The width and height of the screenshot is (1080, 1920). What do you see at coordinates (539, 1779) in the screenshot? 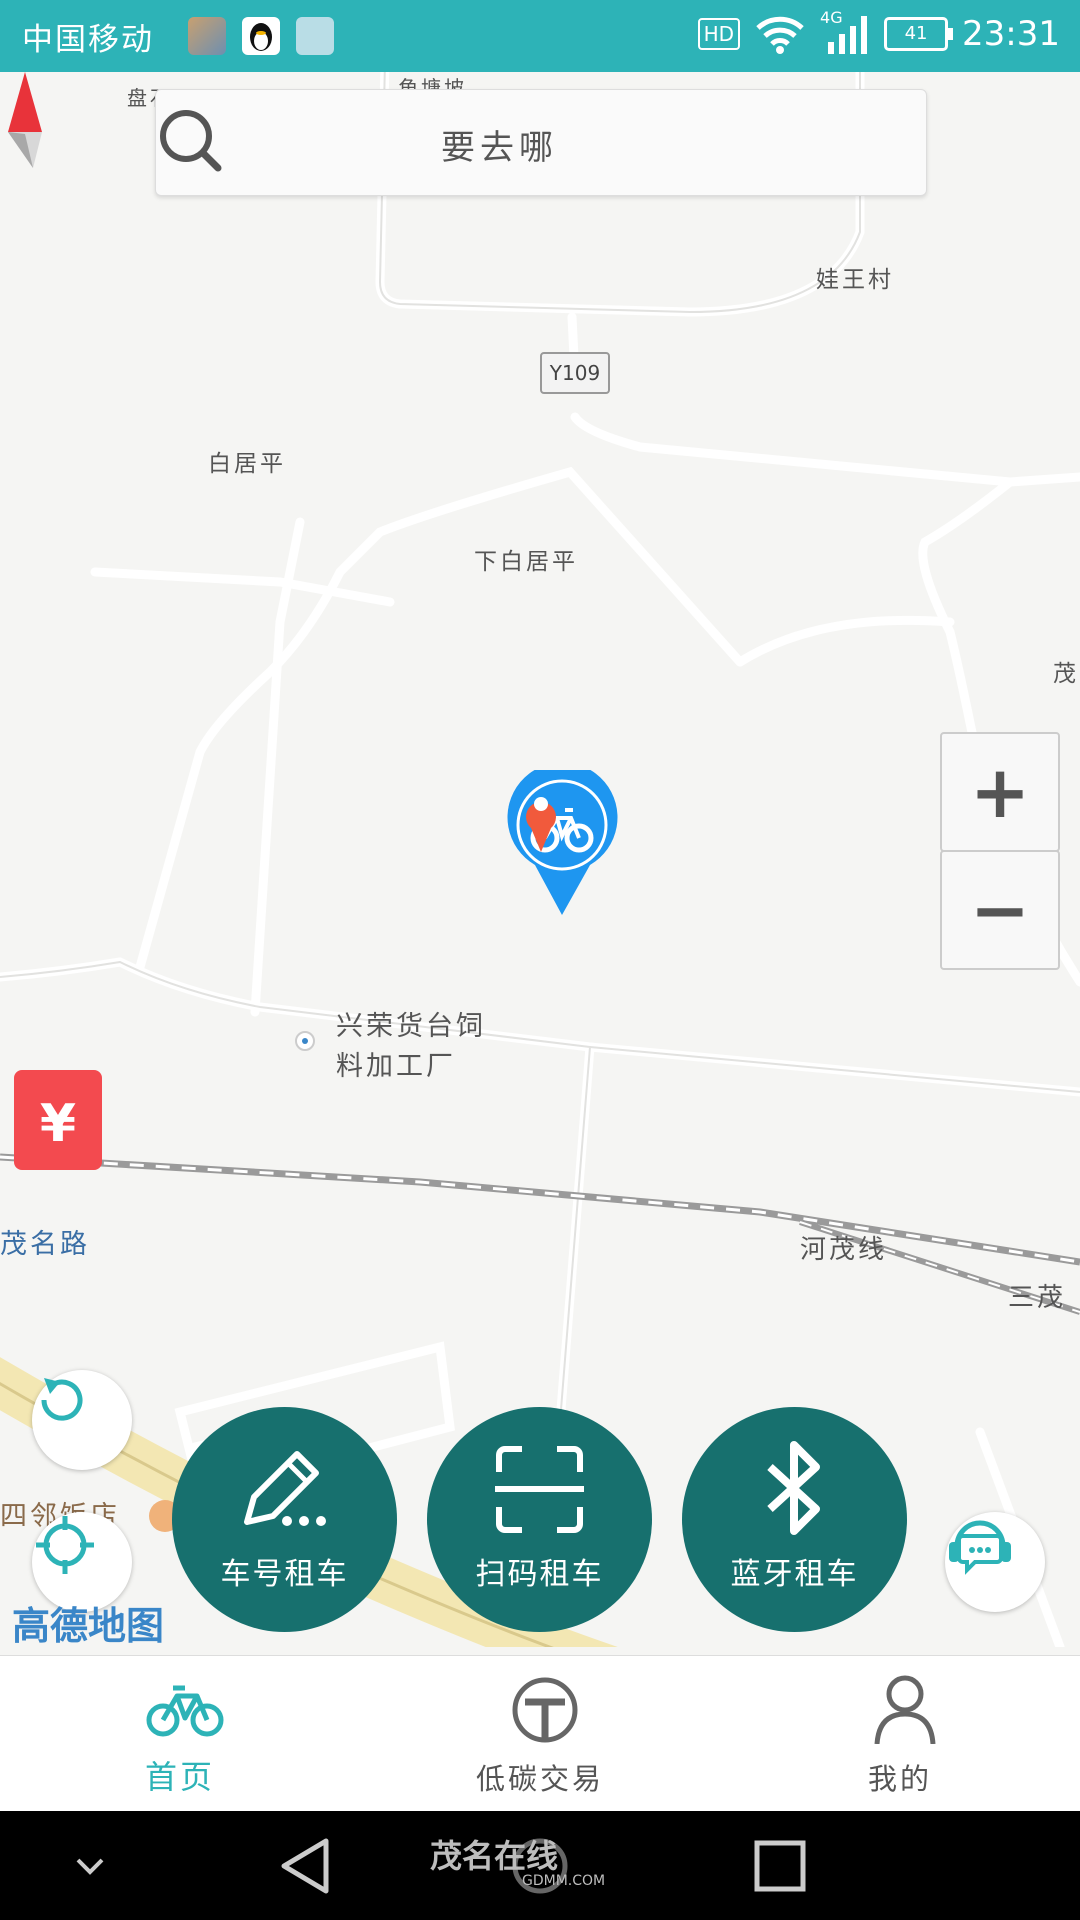
I see `tab-low-carbon-trade-label: 低碳交易` at bounding box center [539, 1779].